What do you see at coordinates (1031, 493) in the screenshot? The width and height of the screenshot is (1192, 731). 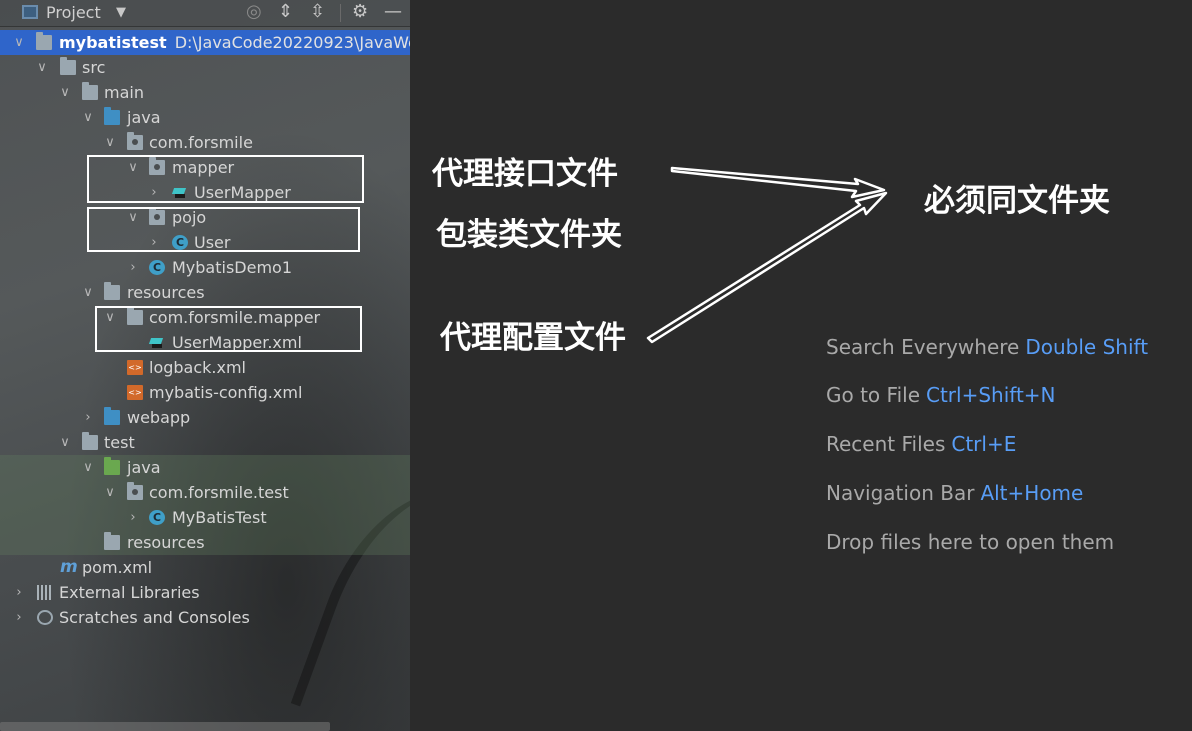 I see `hint-shortcut: Alt+Home` at bounding box center [1031, 493].